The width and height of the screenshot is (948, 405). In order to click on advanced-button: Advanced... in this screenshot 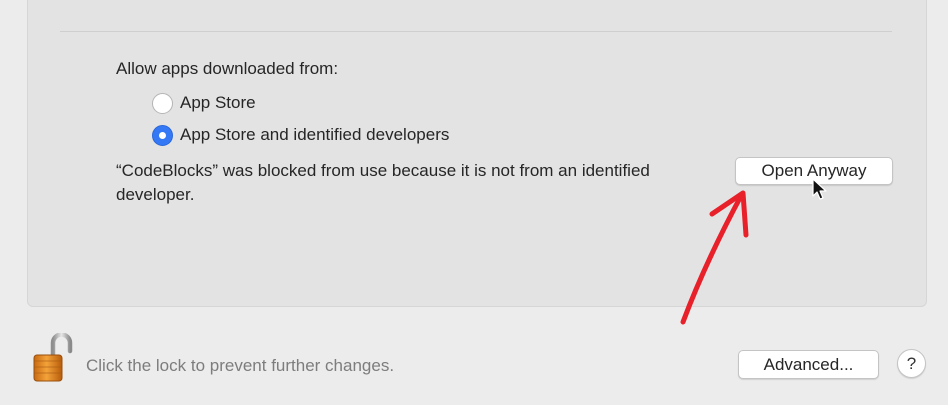, I will do `click(808, 364)`.